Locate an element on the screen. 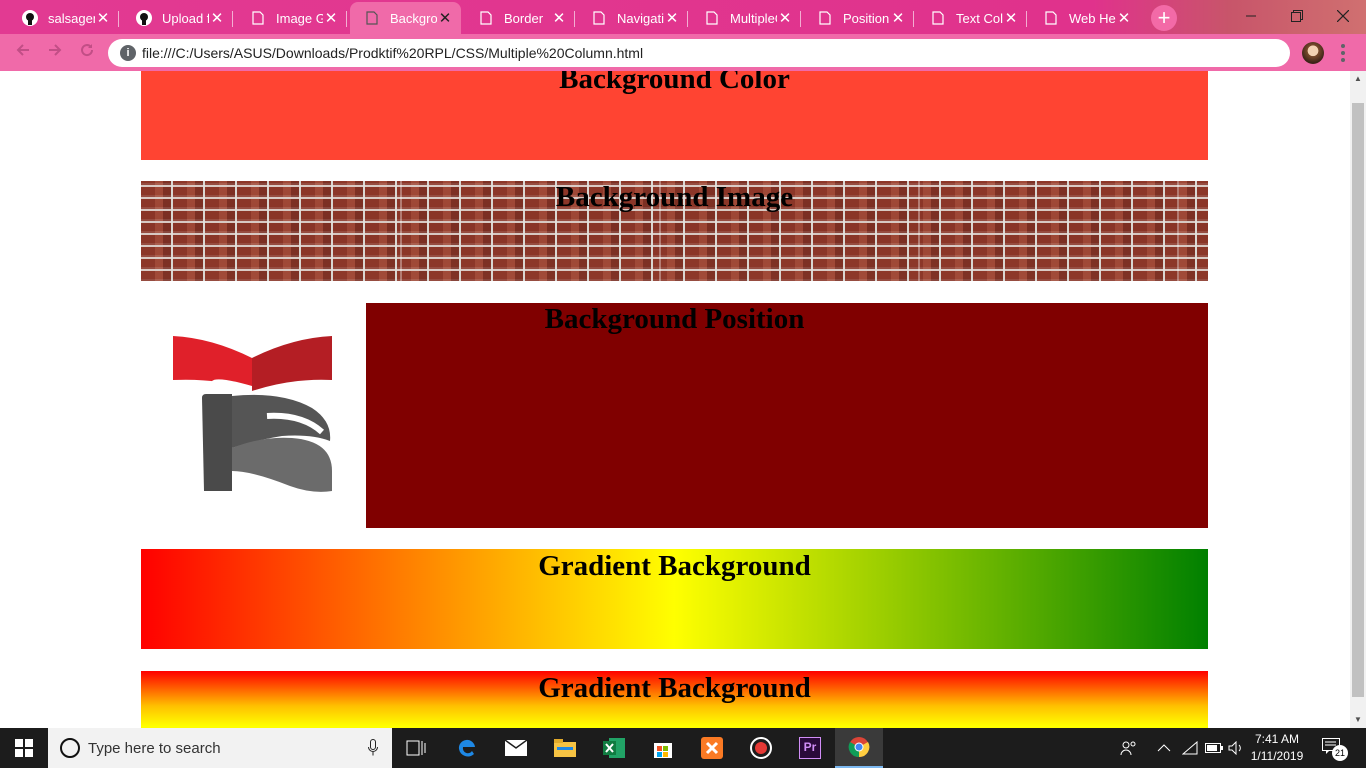  close-window-button is located at coordinates (1343, 16).